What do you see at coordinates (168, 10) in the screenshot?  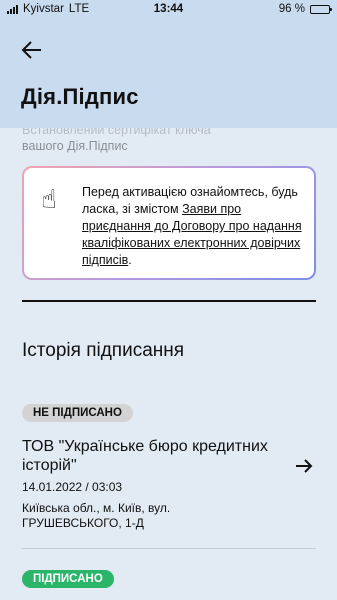 I see `status-bar: Kyivstar LTE 13:44 96 %` at bounding box center [168, 10].